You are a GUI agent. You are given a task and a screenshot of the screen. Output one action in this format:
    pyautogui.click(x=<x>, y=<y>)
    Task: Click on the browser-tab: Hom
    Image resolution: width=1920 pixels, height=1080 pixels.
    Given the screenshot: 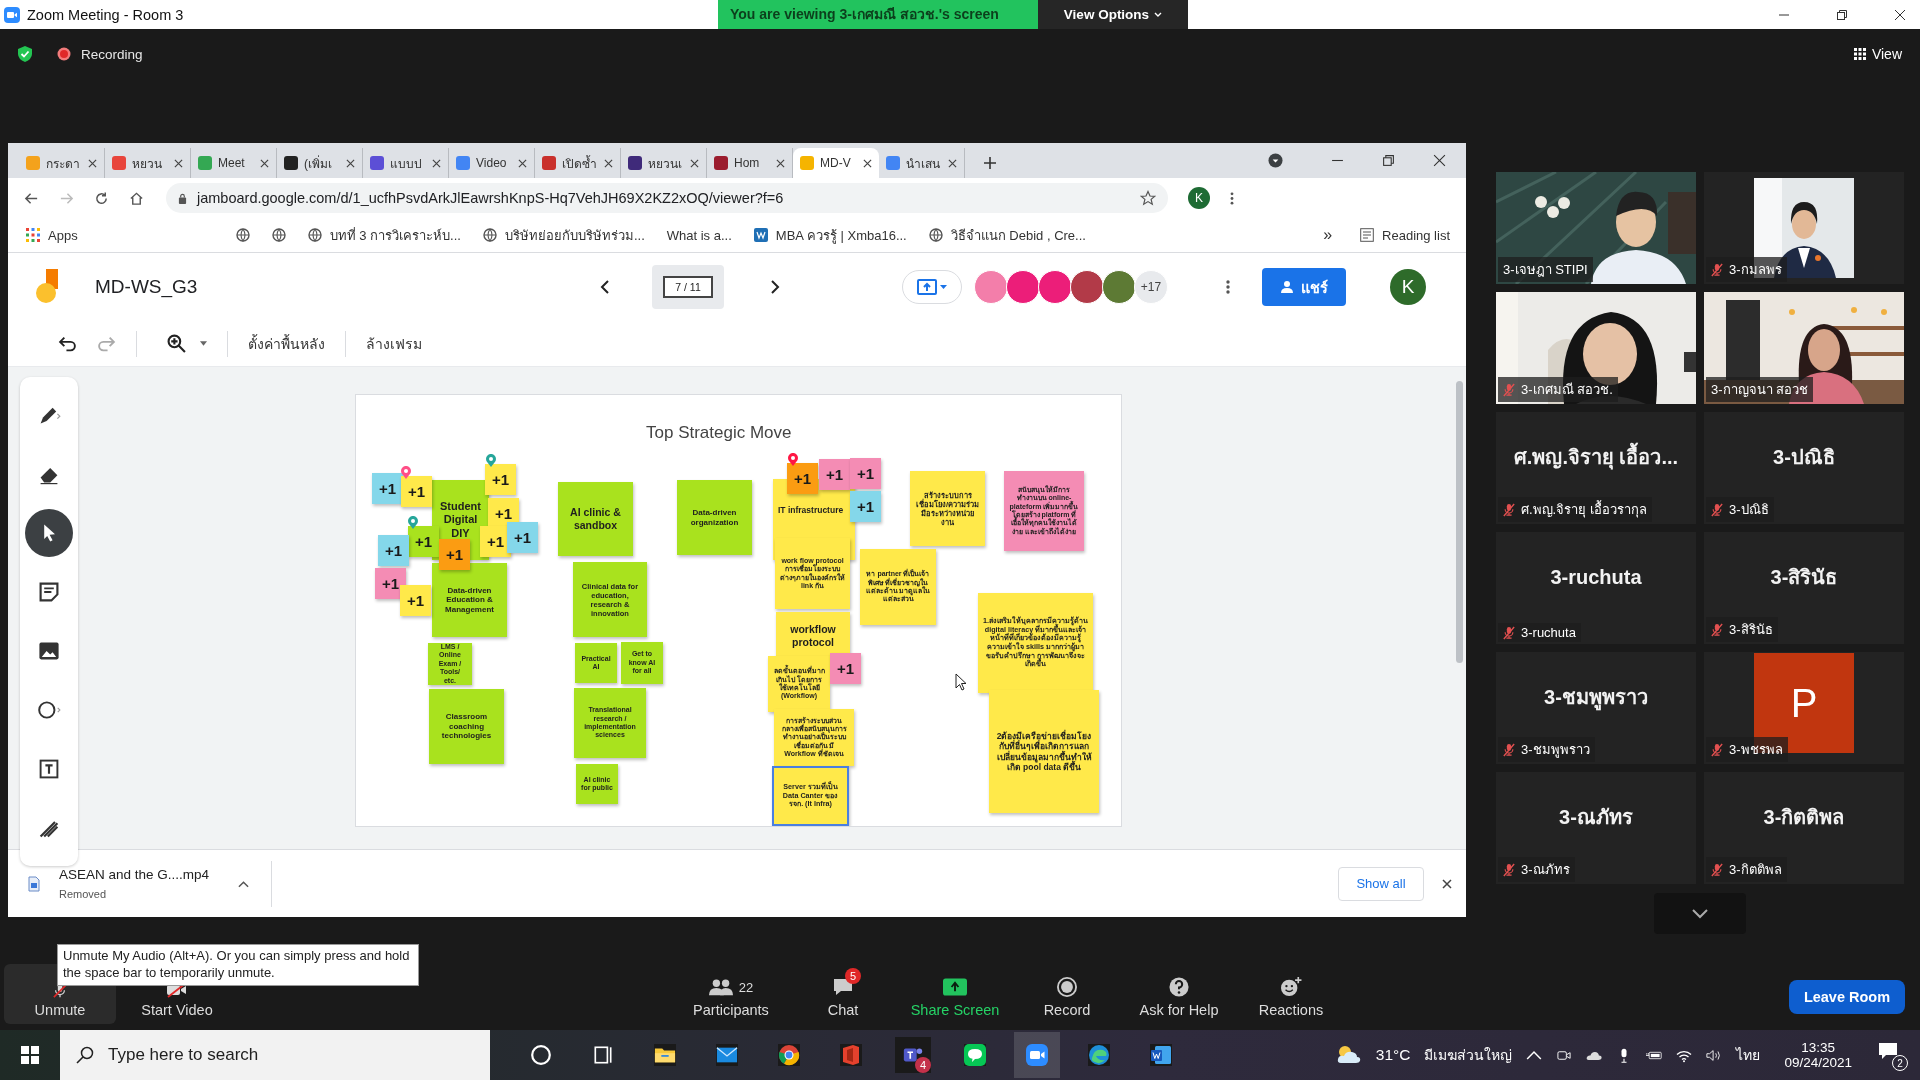 What is the action you would take?
    pyautogui.click(x=750, y=163)
    